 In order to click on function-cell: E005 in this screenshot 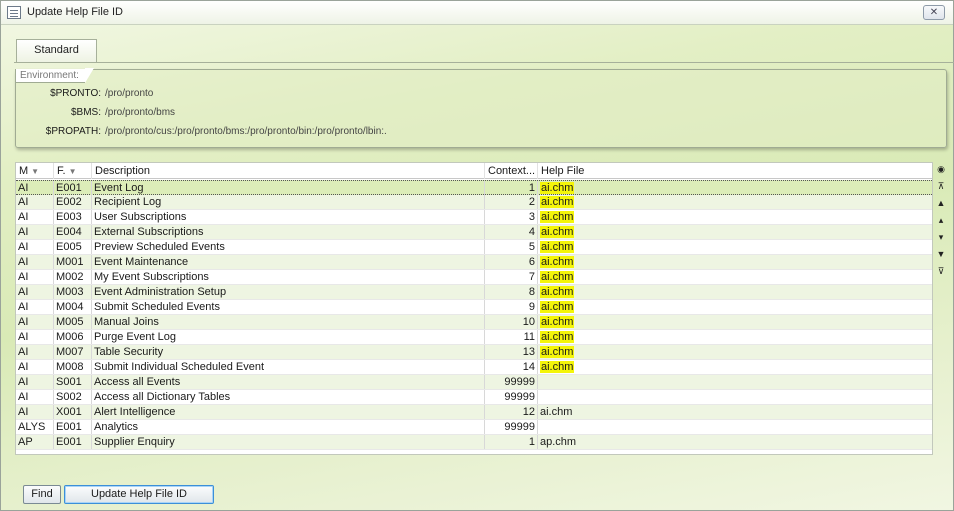, I will do `click(73, 247)`.